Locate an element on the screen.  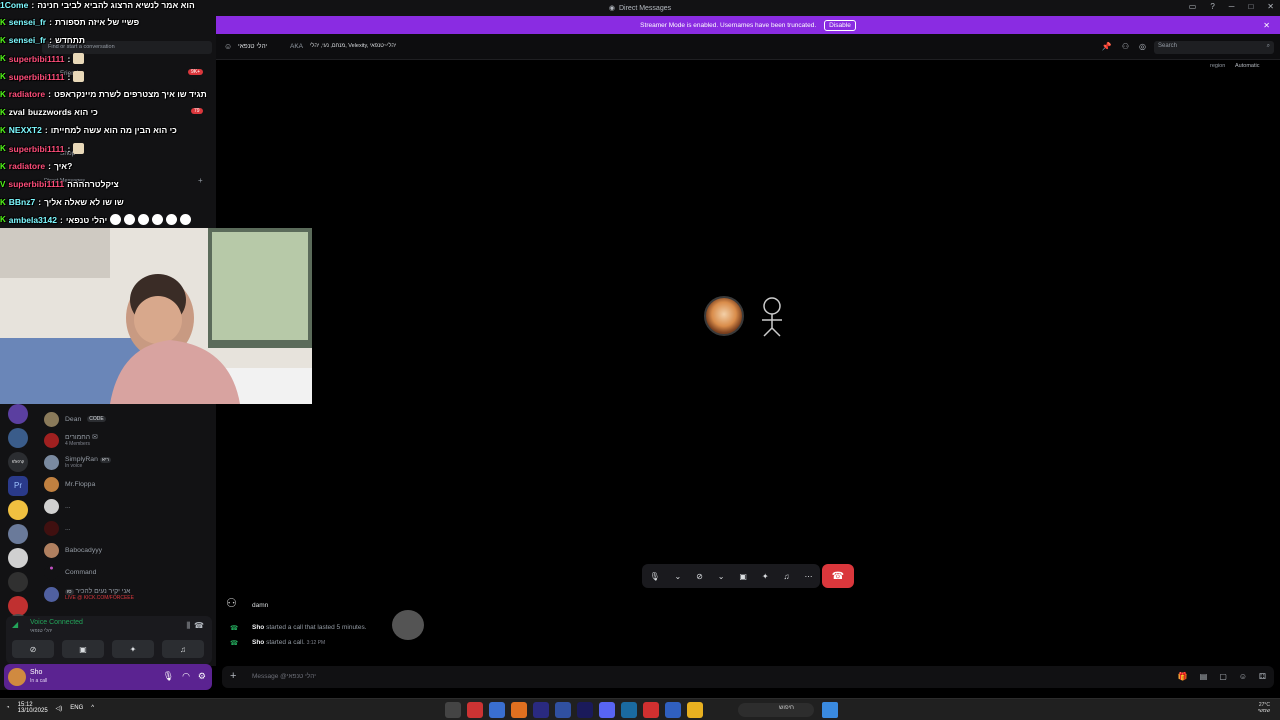
dm-recipient-name: יהלי טנפאי is located at coordinates (253, 46).